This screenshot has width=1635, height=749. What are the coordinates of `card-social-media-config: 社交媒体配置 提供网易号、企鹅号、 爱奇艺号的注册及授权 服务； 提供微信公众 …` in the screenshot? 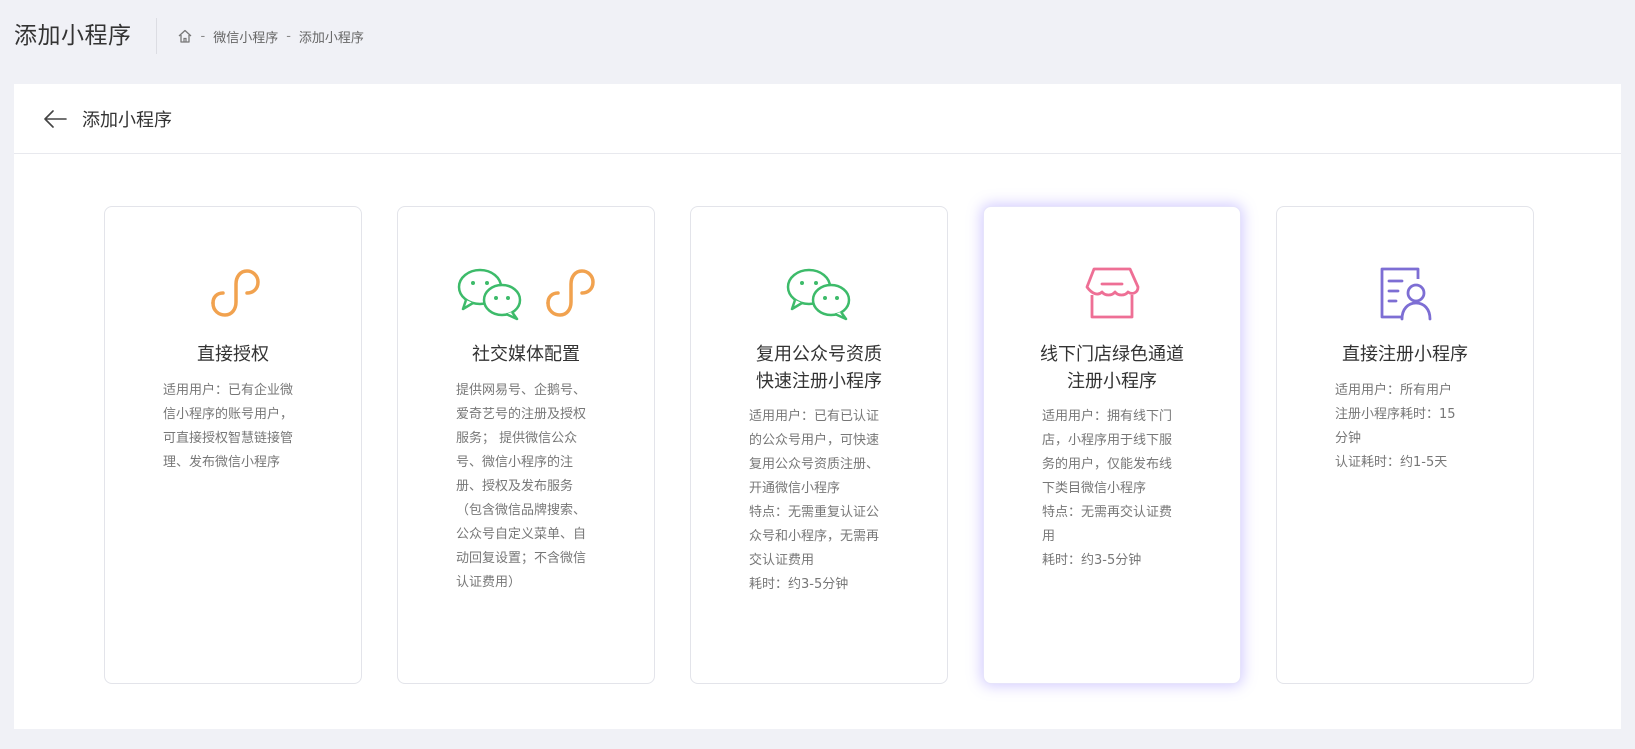 It's located at (526, 445).